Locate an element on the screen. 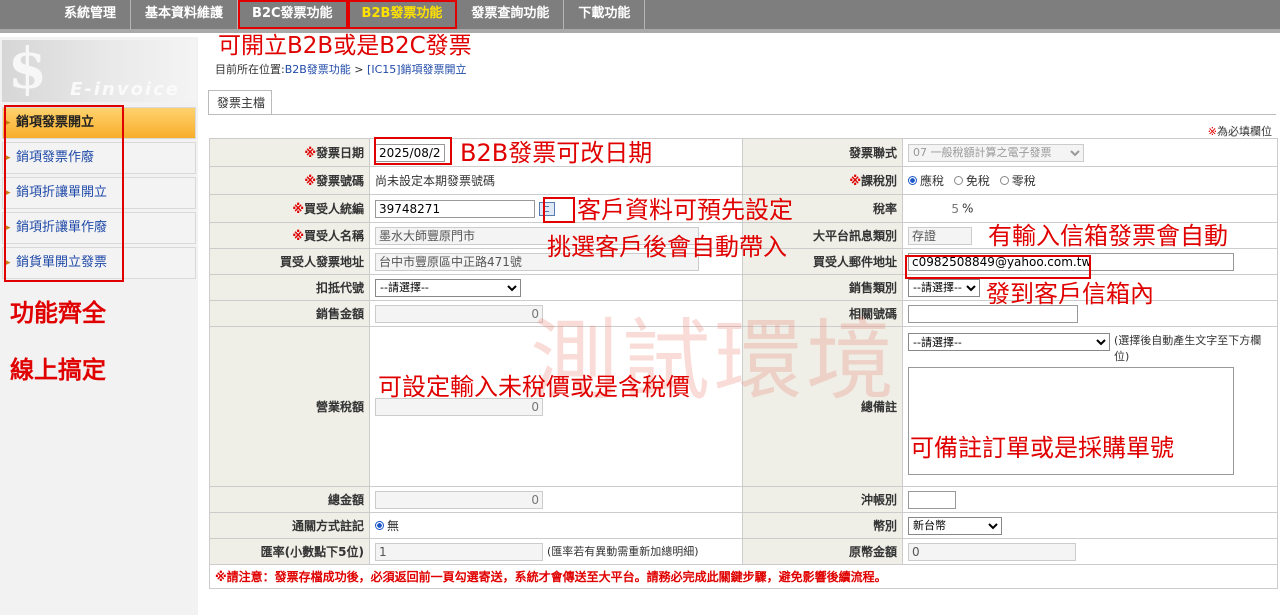 The width and height of the screenshot is (1280, 615). customs-none-radio: 無 is located at coordinates (387, 525).